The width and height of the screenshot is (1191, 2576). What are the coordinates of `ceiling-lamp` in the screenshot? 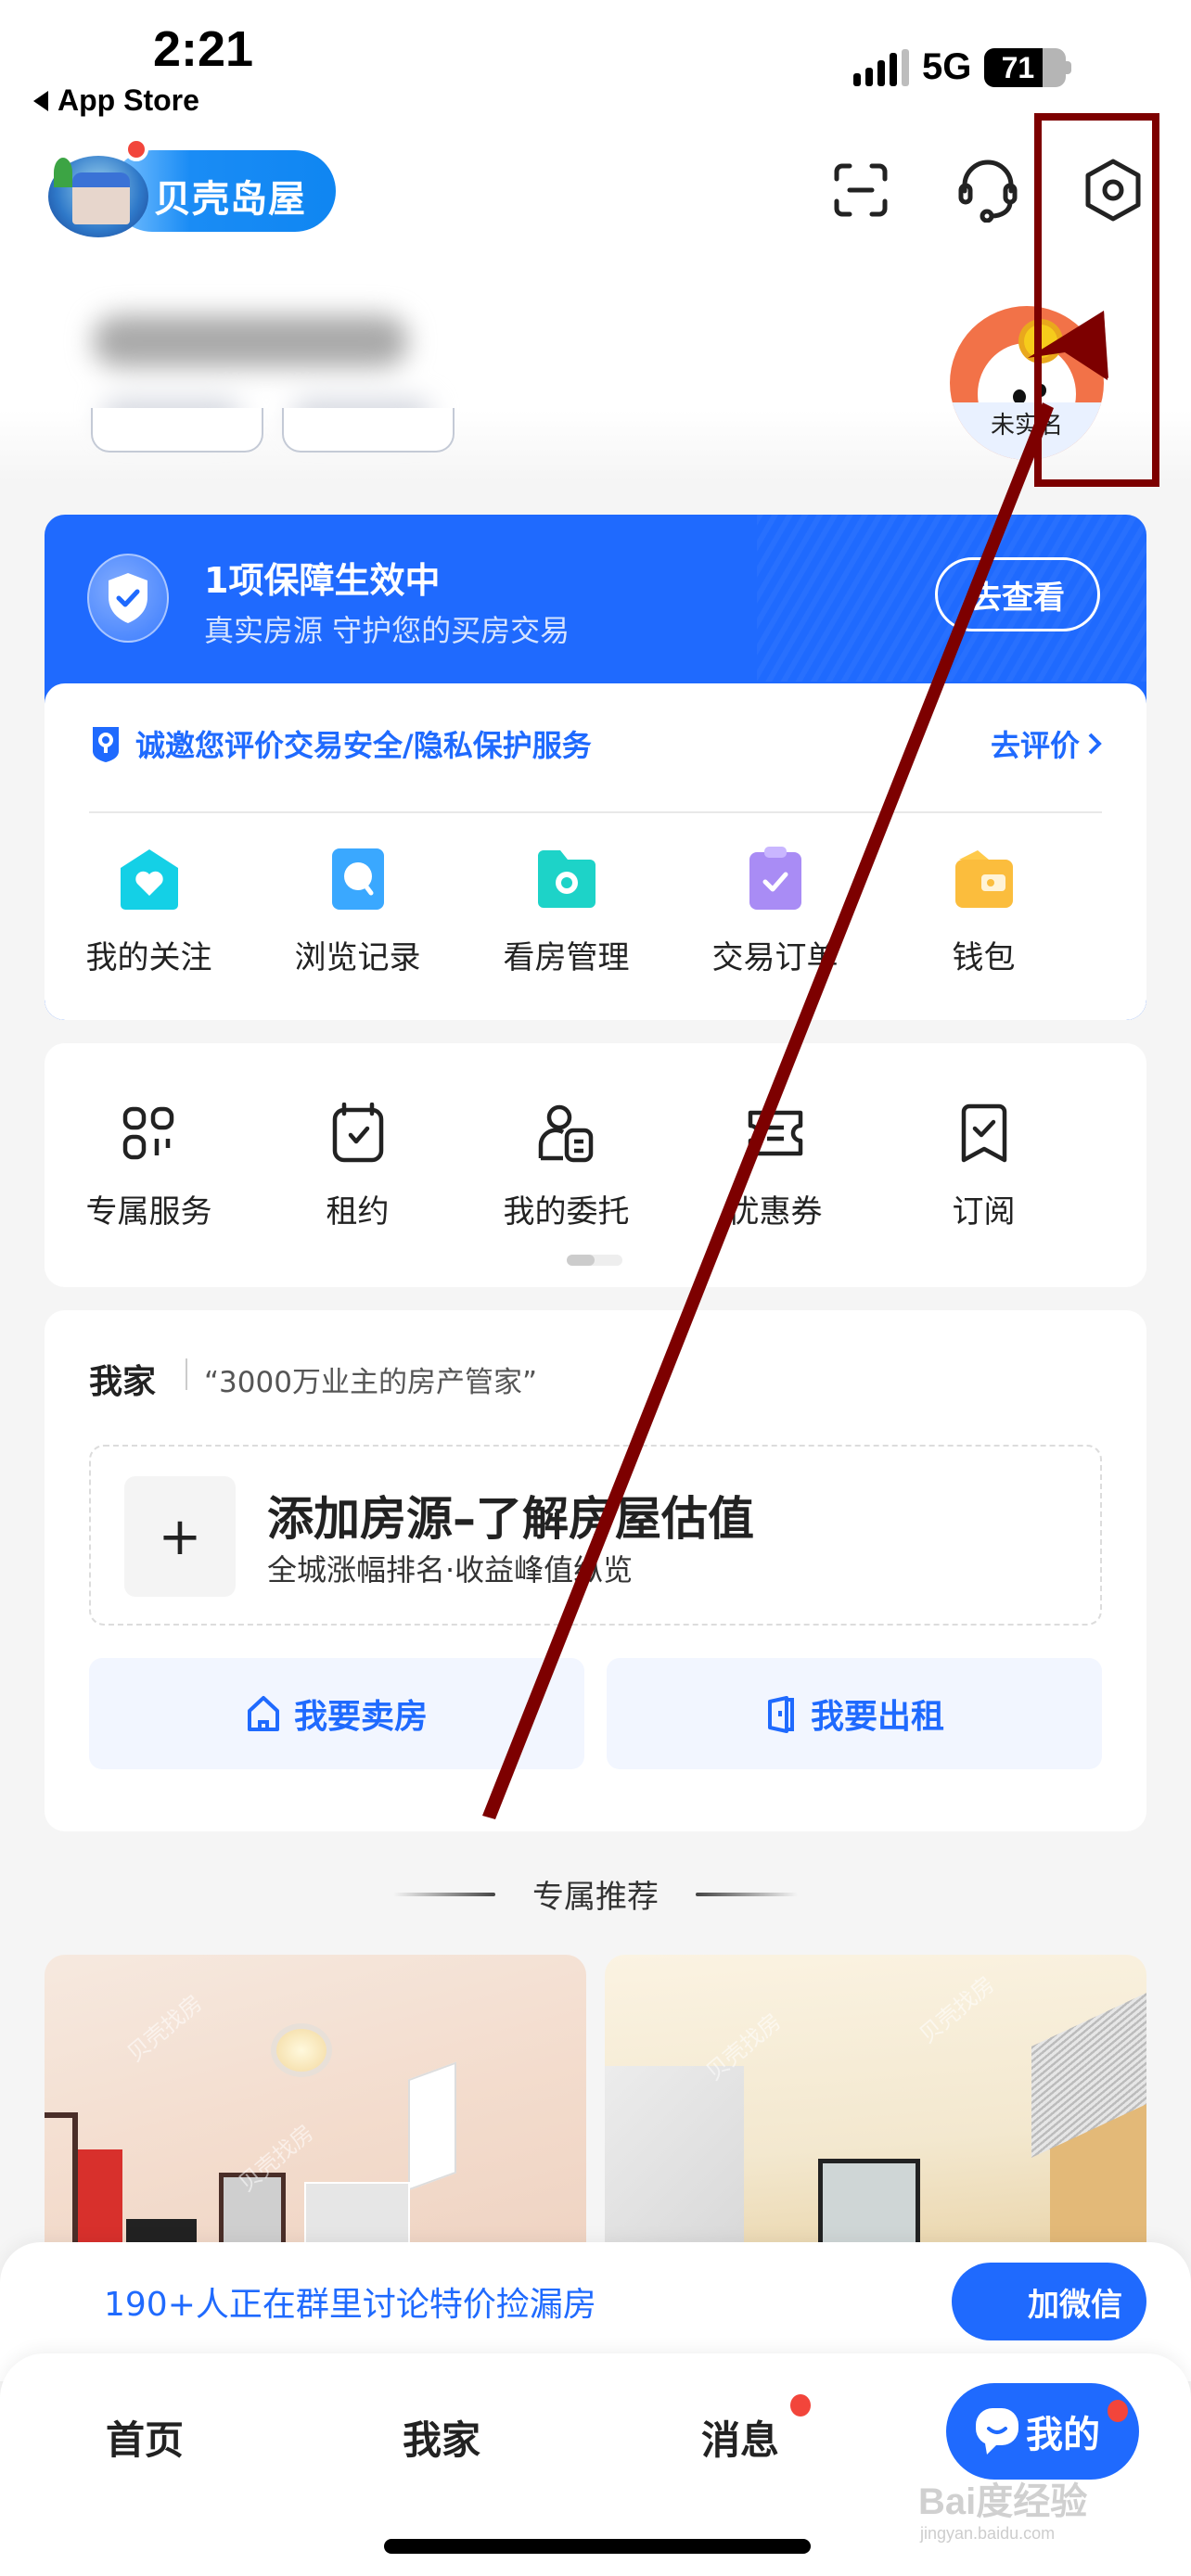 It's located at (301, 2050).